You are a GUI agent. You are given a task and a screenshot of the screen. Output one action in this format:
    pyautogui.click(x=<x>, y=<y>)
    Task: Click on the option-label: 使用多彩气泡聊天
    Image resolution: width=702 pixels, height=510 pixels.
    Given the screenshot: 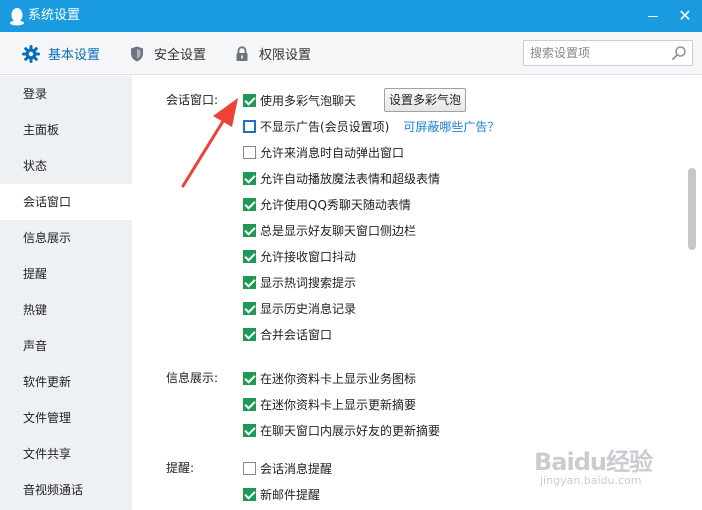 What is the action you would take?
    pyautogui.click(x=308, y=100)
    